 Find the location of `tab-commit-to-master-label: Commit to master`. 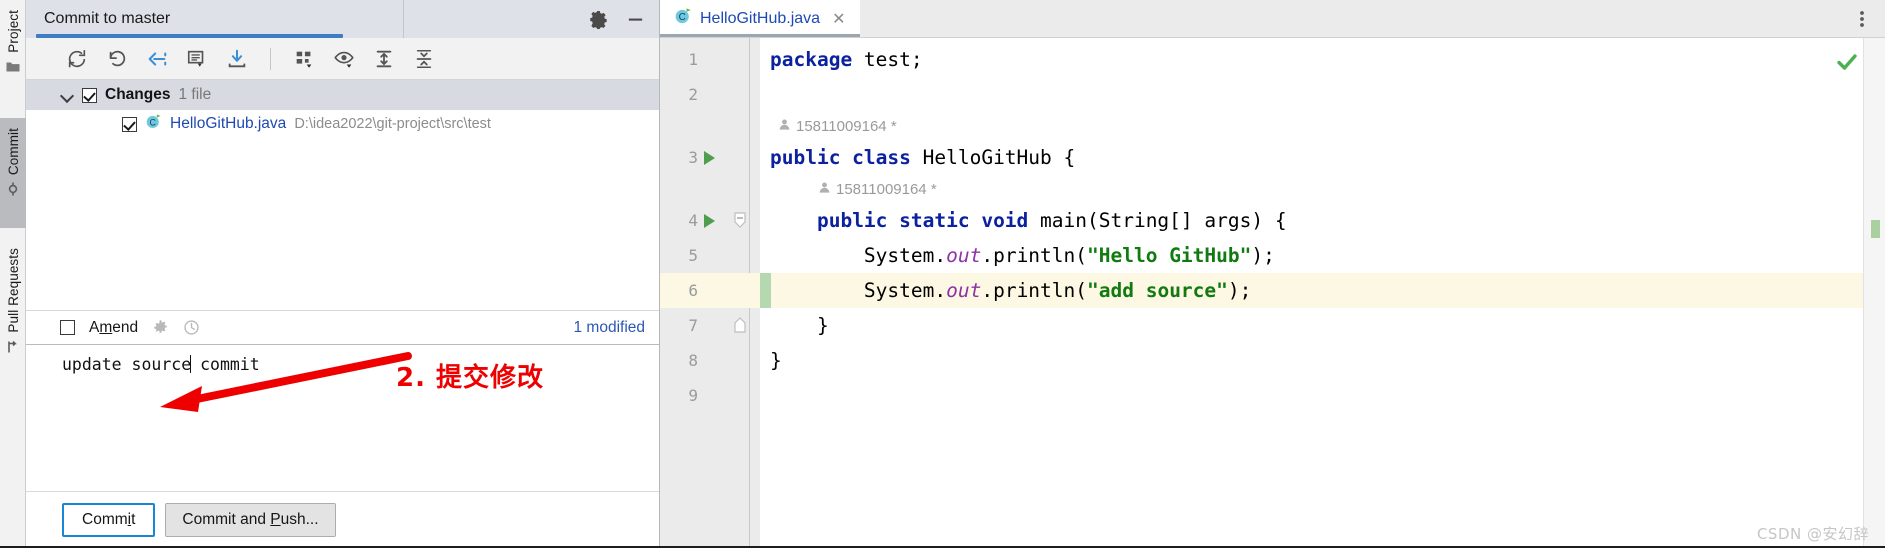

tab-commit-to-master-label: Commit to master is located at coordinates (107, 18).